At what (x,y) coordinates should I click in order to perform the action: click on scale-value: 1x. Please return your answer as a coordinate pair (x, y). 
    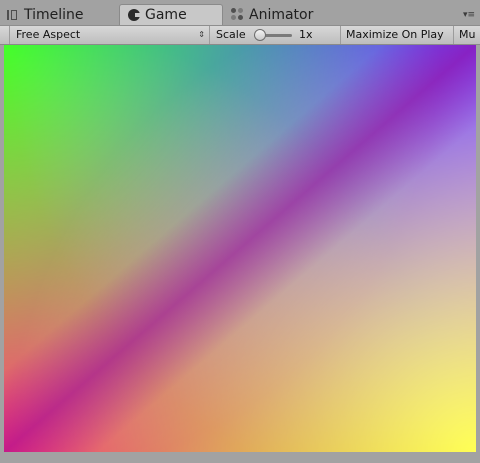
    Looking at the image, I should click on (306, 34).